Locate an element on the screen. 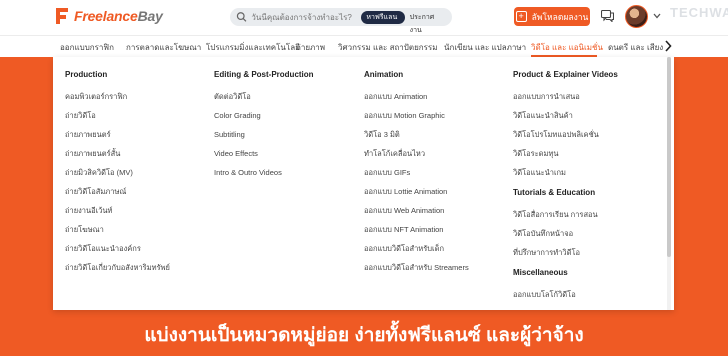 The width and height of the screenshot is (728, 356). plus-icon: + is located at coordinates (521, 16).